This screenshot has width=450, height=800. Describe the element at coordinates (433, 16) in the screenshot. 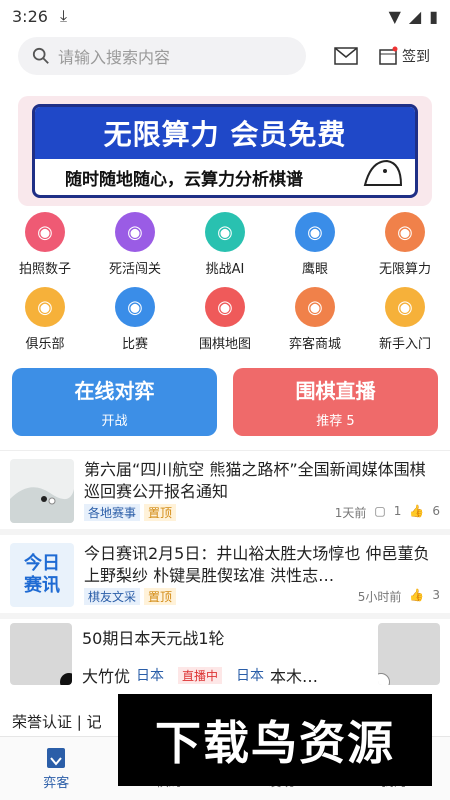

I see `battery-icon: ▮` at that location.